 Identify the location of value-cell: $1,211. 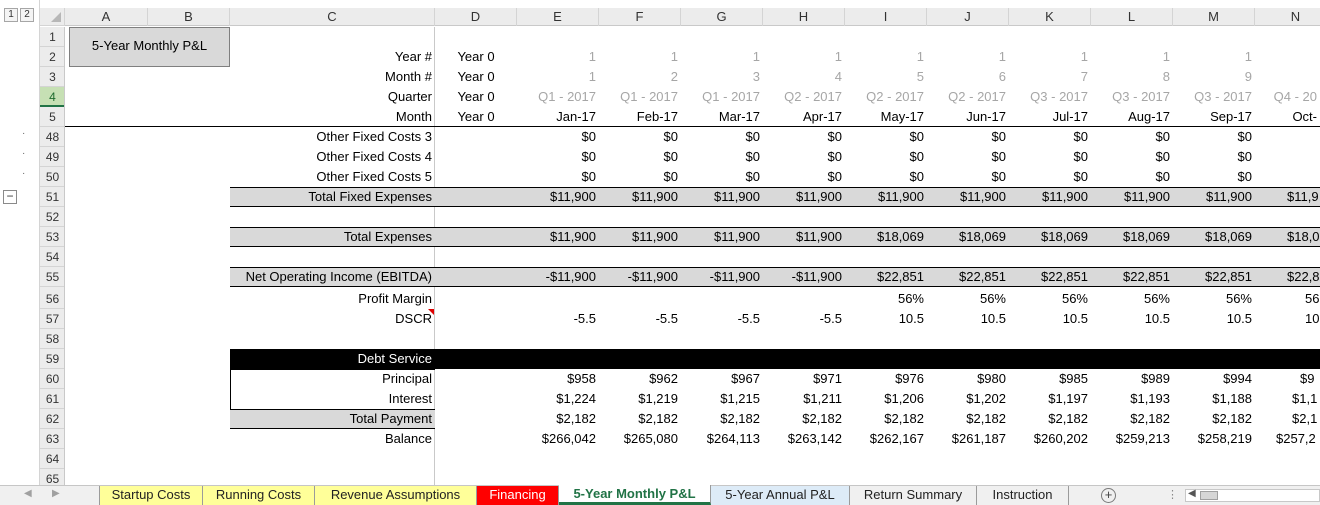
(804, 399).